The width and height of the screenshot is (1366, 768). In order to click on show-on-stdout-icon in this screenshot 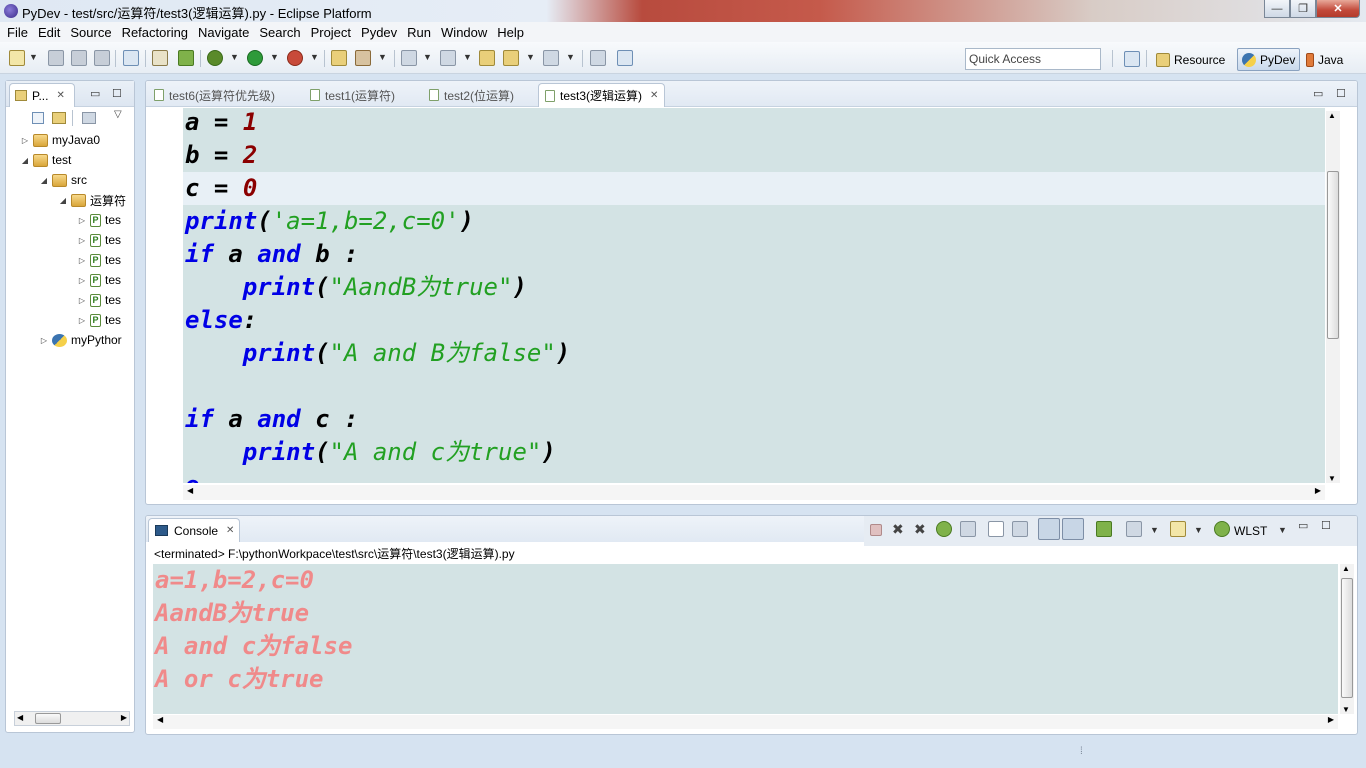, I will do `click(1049, 529)`.